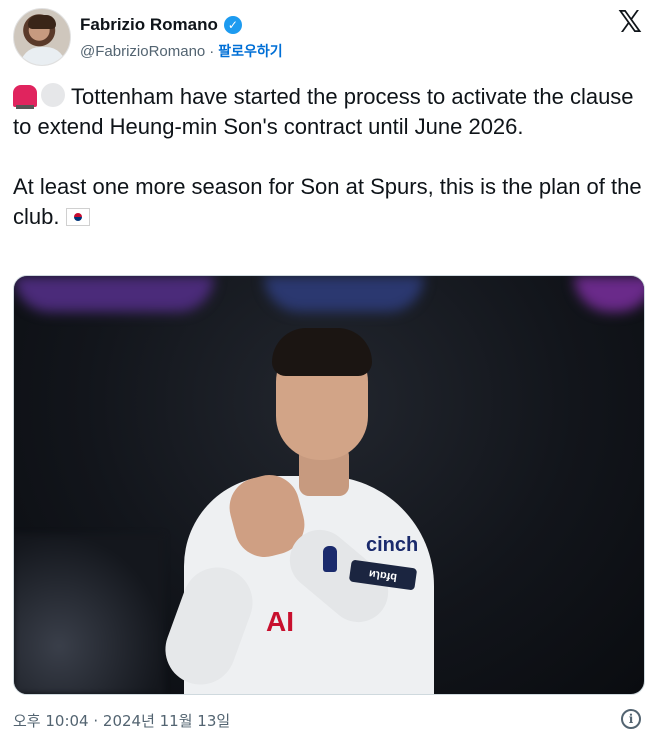  I want to click on south-korea-flag-icon, so click(77, 217).